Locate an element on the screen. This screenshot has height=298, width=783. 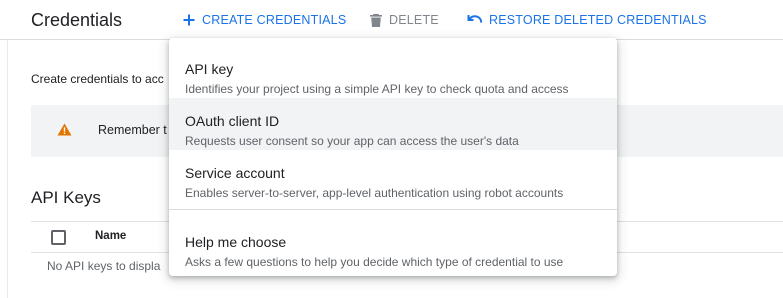
delete-button: DELETE is located at coordinates (404, 20).